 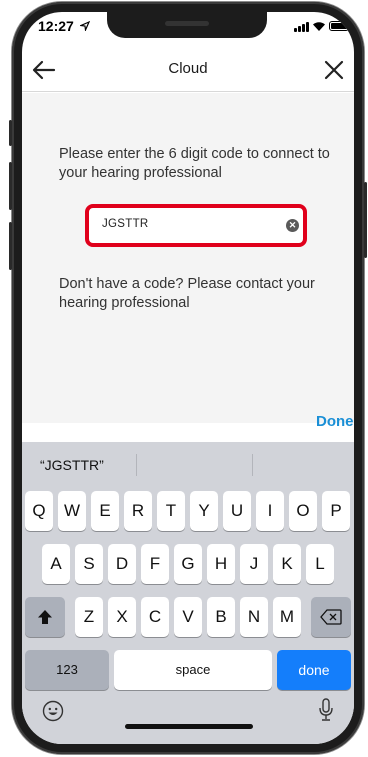 I want to click on status-time: 12:27, so click(x=56, y=26).